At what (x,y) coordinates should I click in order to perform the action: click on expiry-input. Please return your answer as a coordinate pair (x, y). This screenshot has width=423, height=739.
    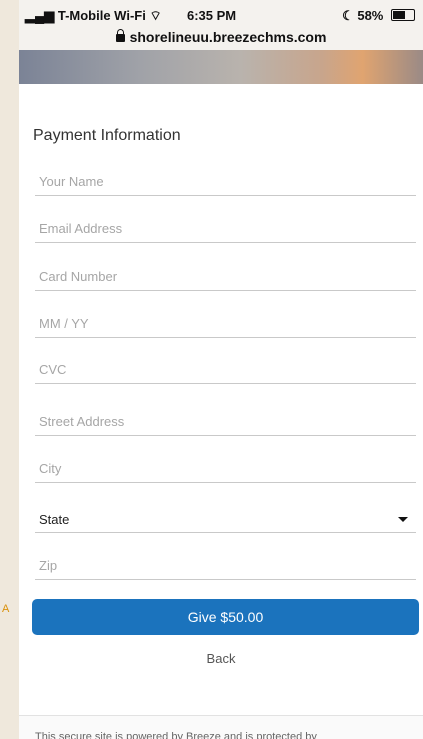
    Looking at the image, I should click on (225, 324).